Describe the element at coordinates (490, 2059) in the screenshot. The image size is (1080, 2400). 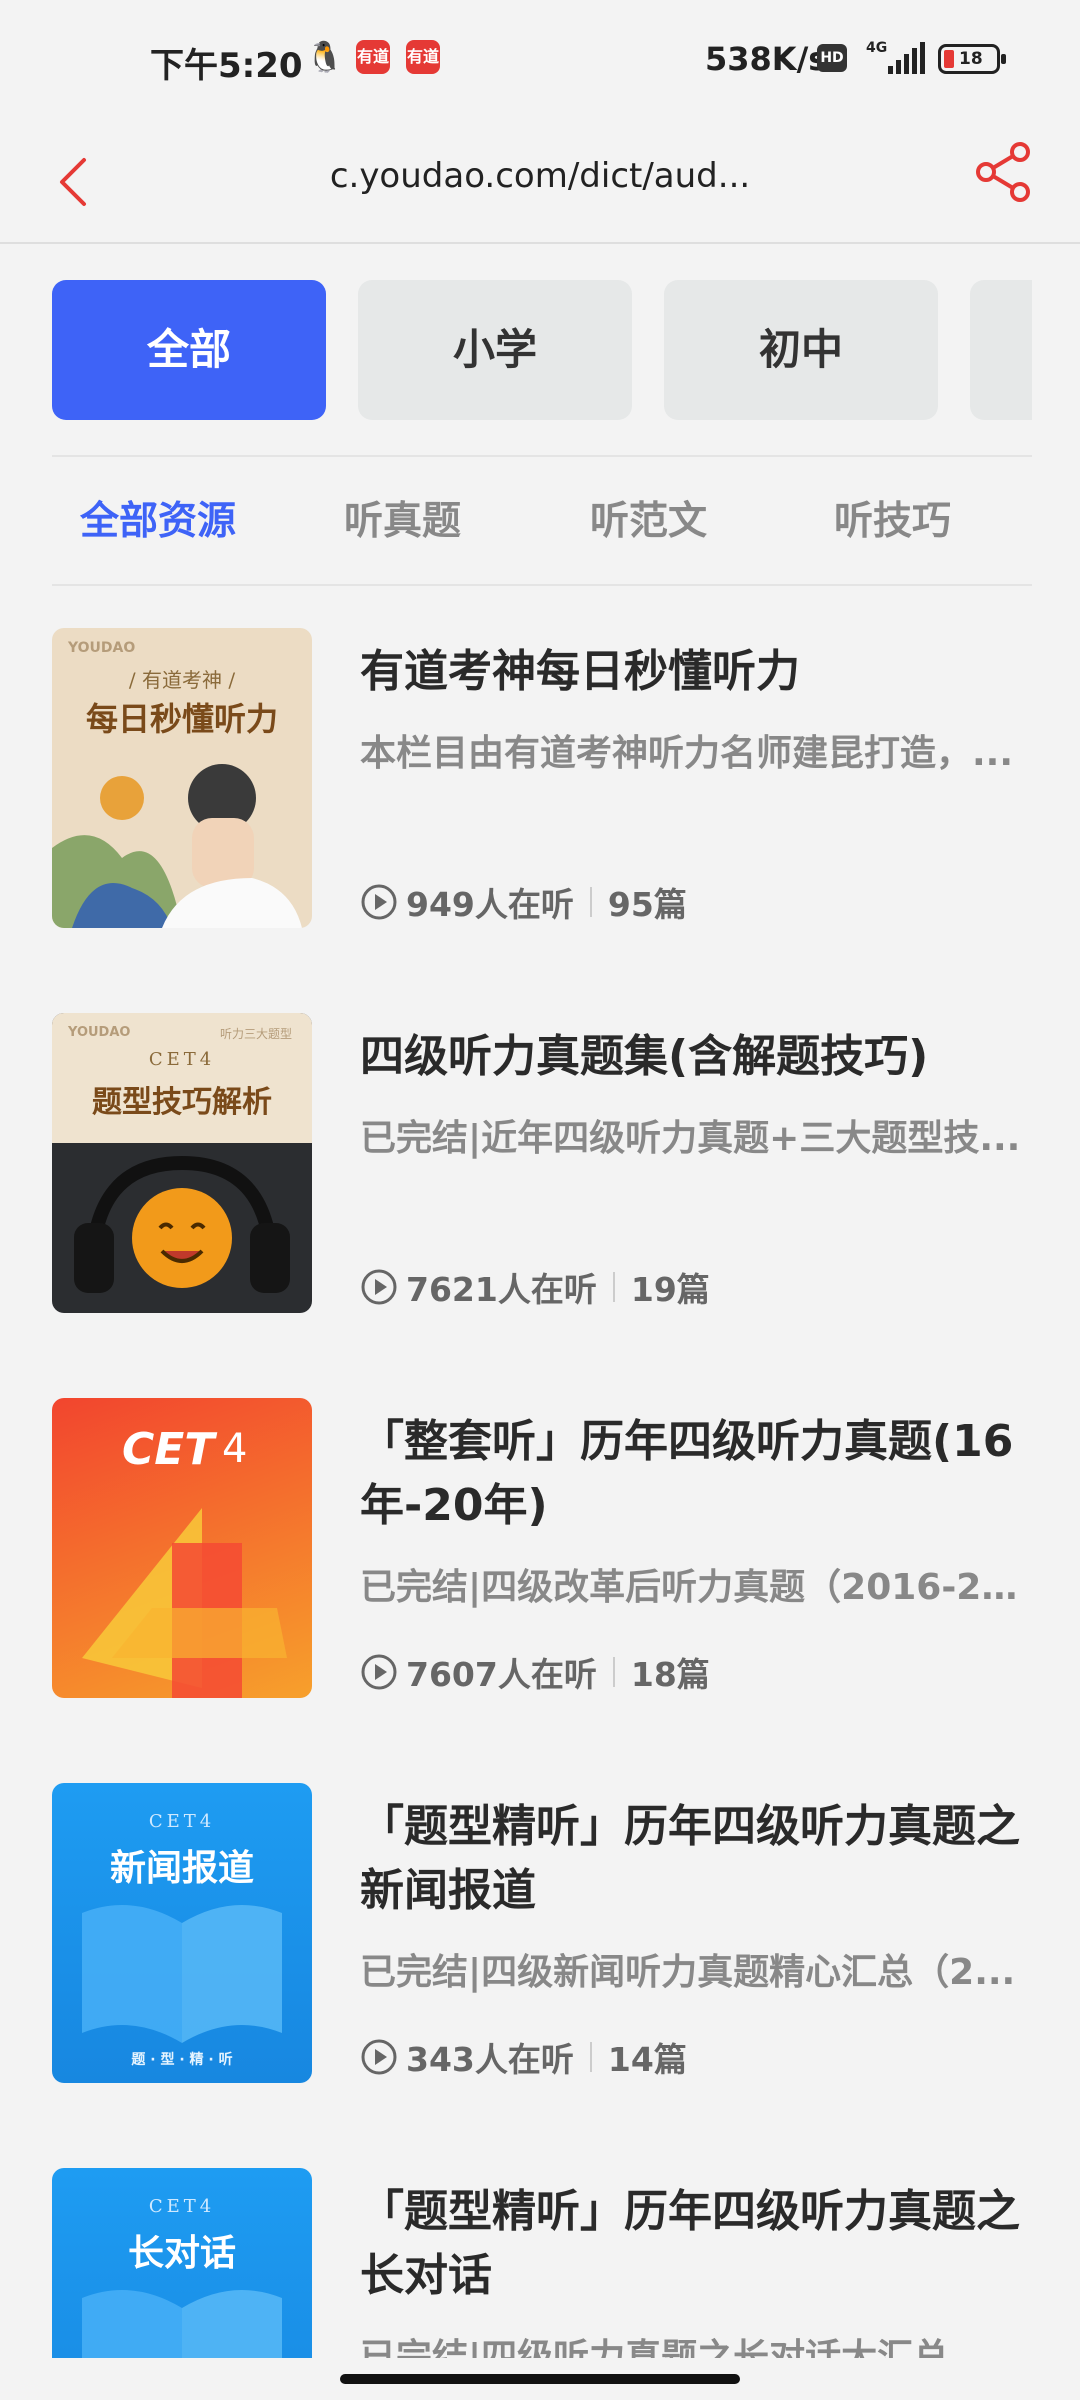
I see `listener-count: 343人在听` at that location.